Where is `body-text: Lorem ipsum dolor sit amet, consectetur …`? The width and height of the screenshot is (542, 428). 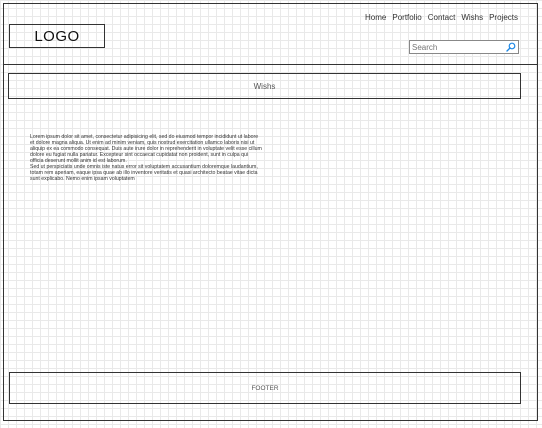
body-text: Lorem ipsum dolor sit amet, consectetur … is located at coordinates (146, 158).